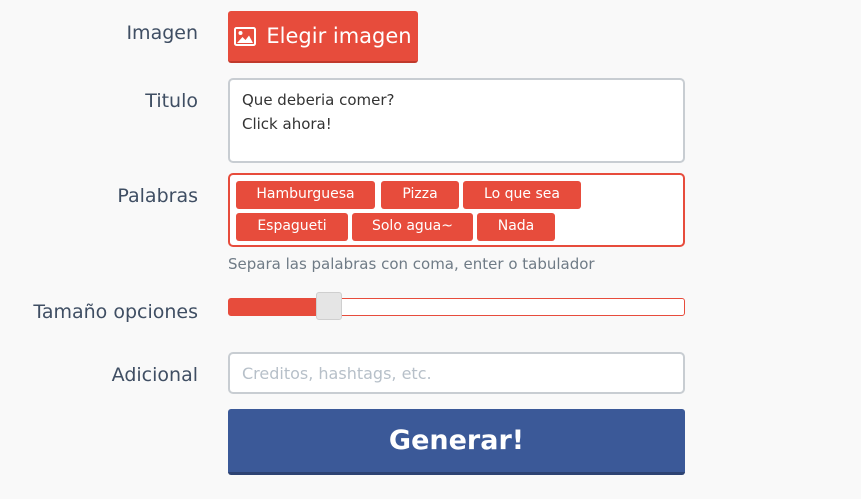 The width and height of the screenshot is (861, 499). I want to click on option-size-label: Tamaño opciones, so click(115, 312).